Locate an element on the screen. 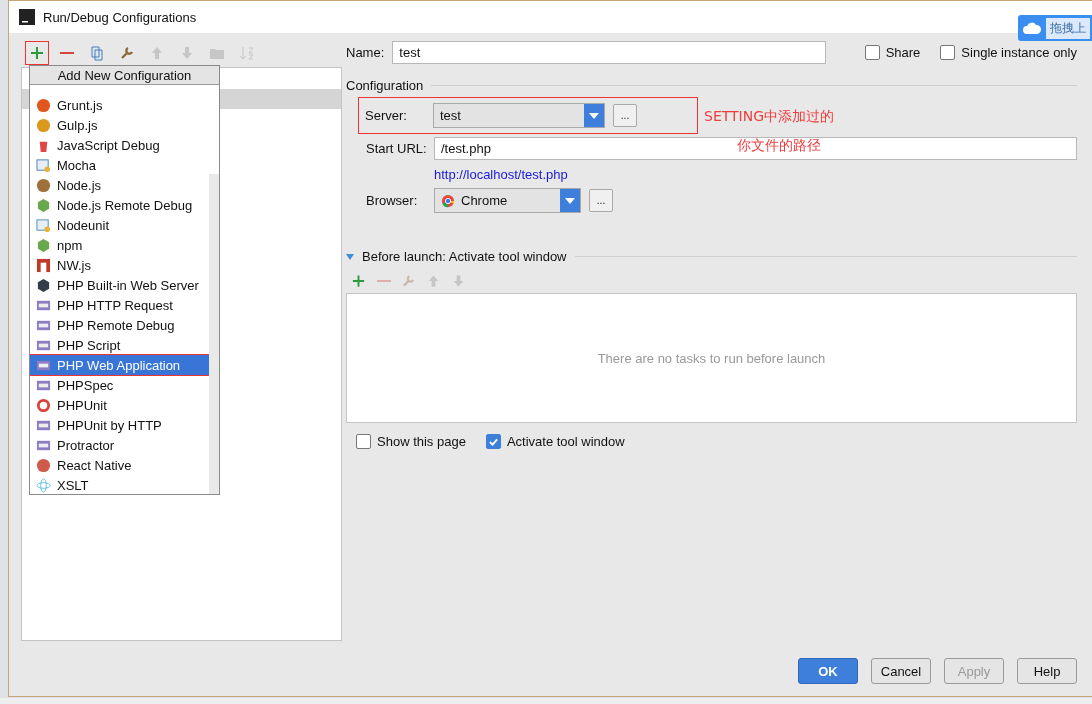  task-toolbar-button is located at coordinates (358, 280).